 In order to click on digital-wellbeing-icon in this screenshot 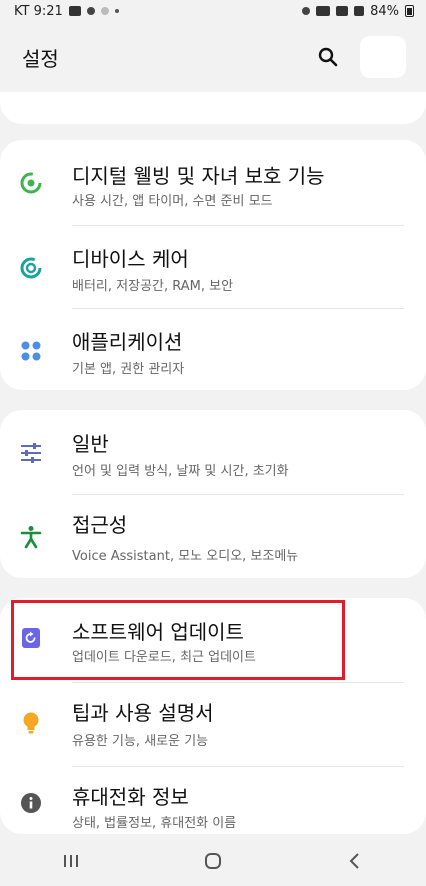, I will do `click(31, 183)`.